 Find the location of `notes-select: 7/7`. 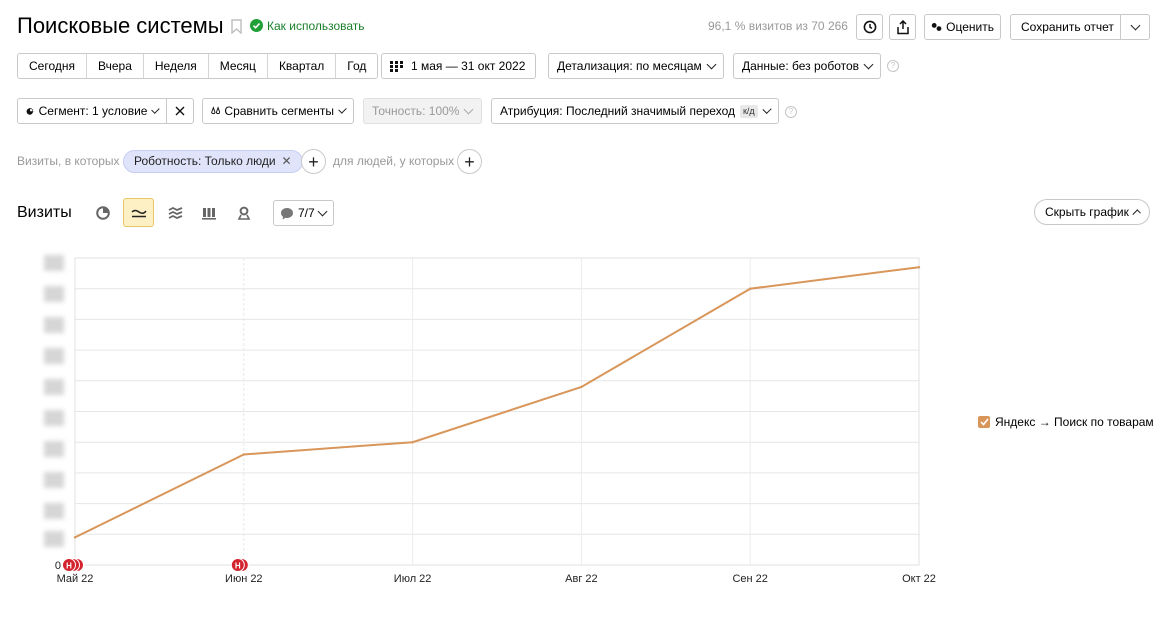

notes-select: 7/7 is located at coordinates (303, 213).